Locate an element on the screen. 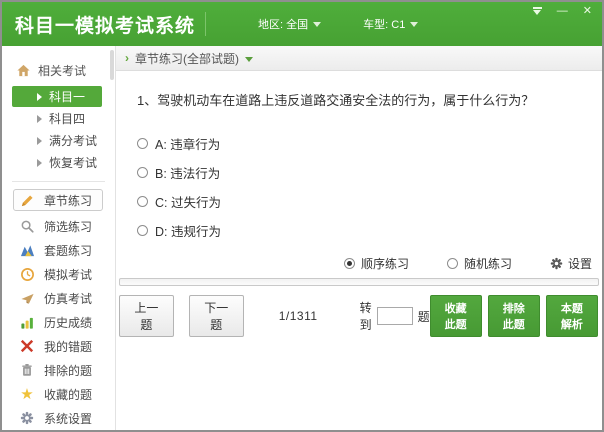 The image size is (604, 432). question-actions: 收藏此题 排除此题 本题解析 is located at coordinates (513, 316).